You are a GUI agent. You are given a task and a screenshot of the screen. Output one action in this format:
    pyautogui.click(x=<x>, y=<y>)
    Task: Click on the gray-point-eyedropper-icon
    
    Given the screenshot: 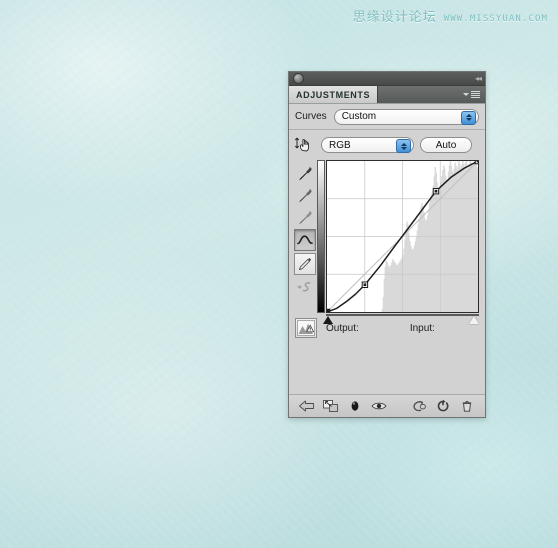 What is the action you would take?
    pyautogui.click(x=305, y=195)
    